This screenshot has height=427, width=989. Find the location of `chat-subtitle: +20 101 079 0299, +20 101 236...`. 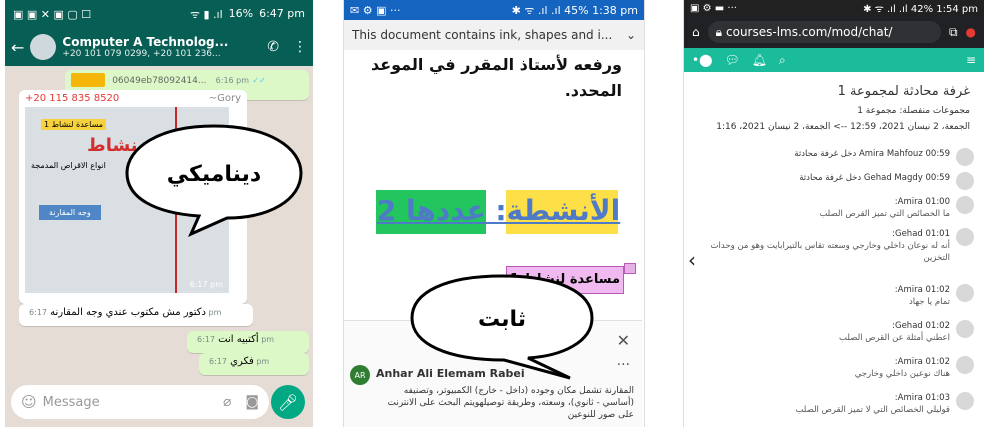

chat-subtitle: +20 101 079 0299, +20 101 236... is located at coordinates (141, 53).